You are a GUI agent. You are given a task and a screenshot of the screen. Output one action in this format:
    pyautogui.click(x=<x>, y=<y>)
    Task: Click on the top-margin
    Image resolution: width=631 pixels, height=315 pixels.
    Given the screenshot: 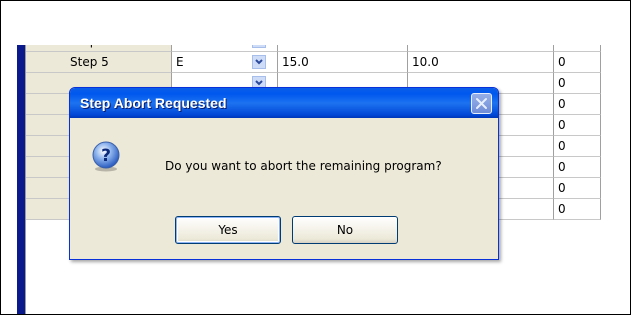 What is the action you would take?
    pyautogui.click(x=315, y=23)
    